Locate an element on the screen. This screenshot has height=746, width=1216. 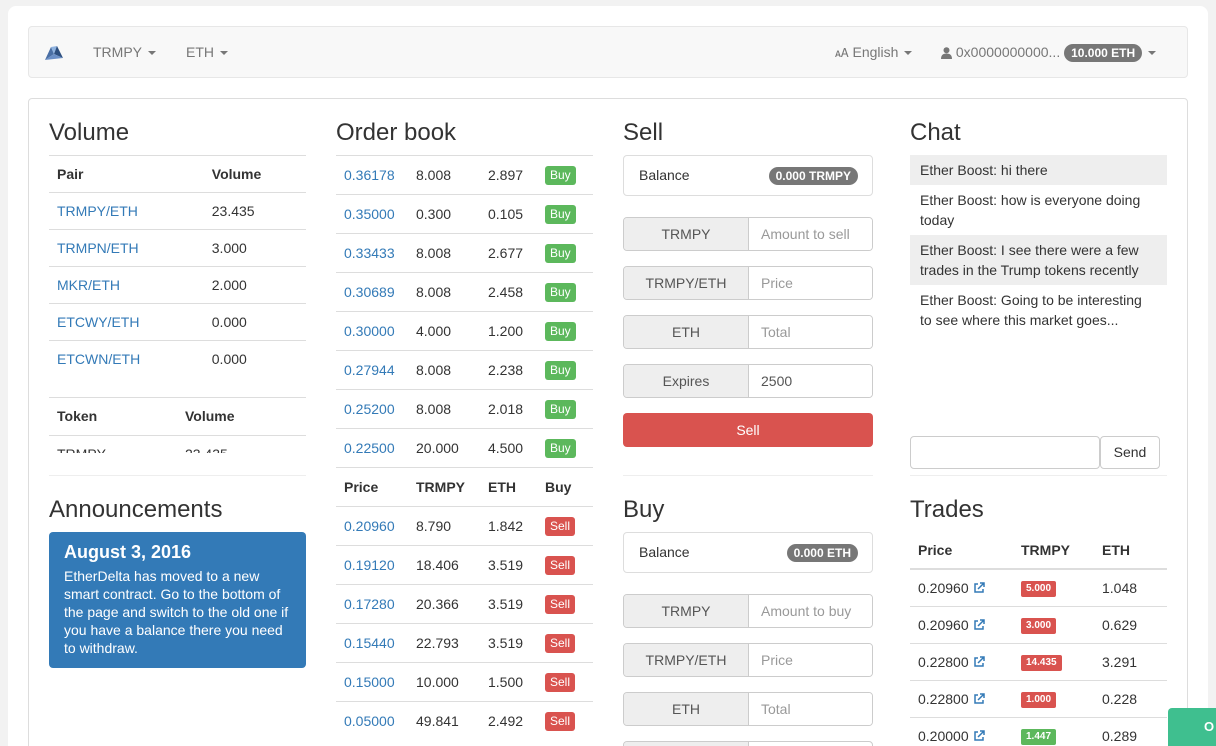
order-price-link: 0.27944 is located at coordinates (369, 370).